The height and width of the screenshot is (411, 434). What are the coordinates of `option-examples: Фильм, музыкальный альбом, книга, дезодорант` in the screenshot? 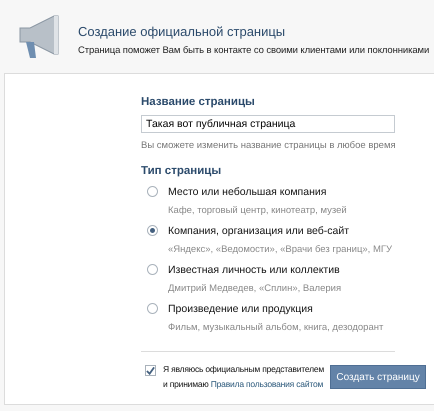 It's located at (276, 327).